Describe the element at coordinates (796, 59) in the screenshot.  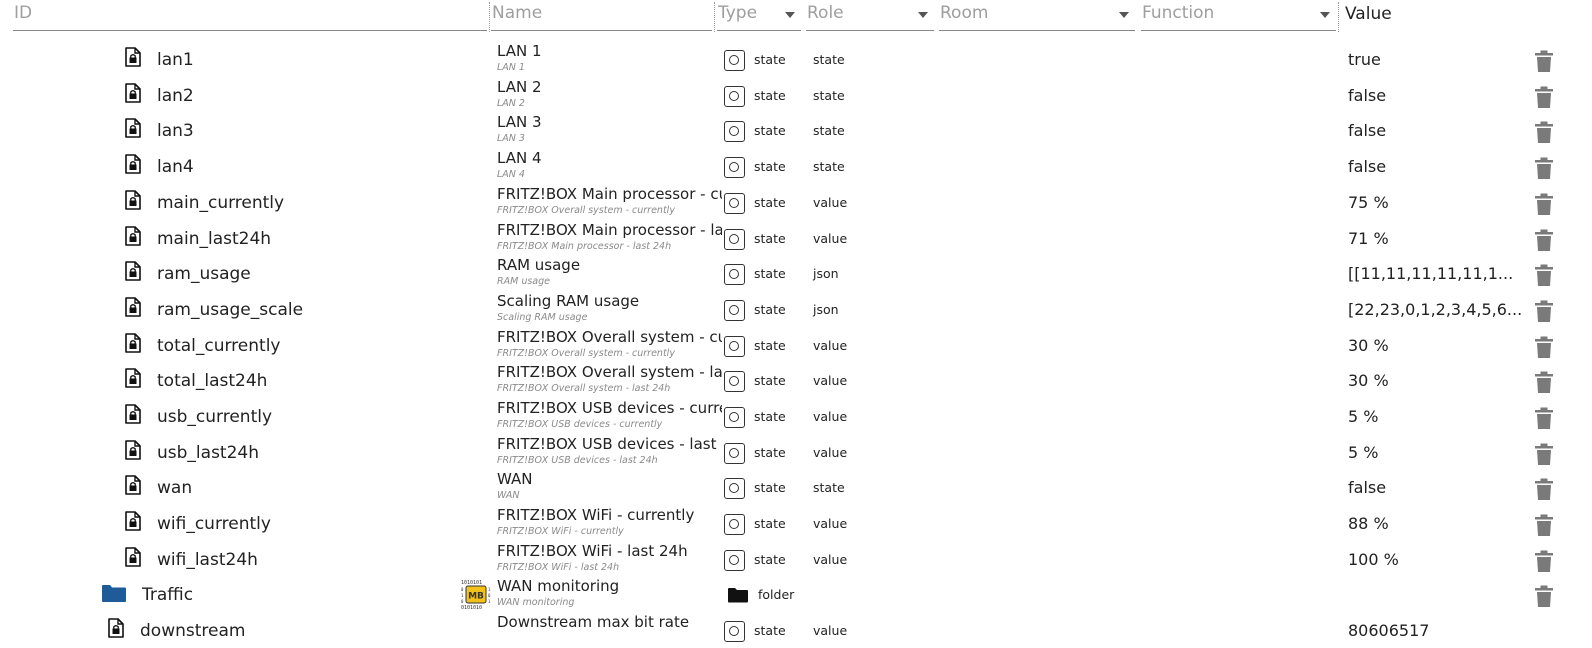
I see `tree-row: lan1 LAN 1 LAN 1 state state true` at that location.